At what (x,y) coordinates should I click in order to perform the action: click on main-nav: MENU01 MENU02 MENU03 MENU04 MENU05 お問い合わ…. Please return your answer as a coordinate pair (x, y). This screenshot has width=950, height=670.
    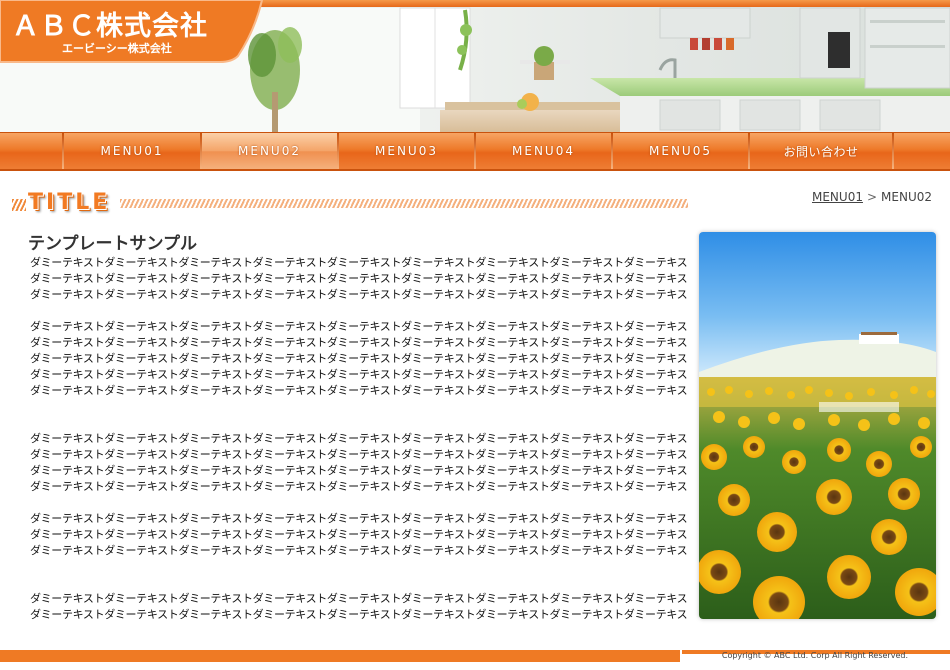
    Looking at the image, I should click on (475, 151).